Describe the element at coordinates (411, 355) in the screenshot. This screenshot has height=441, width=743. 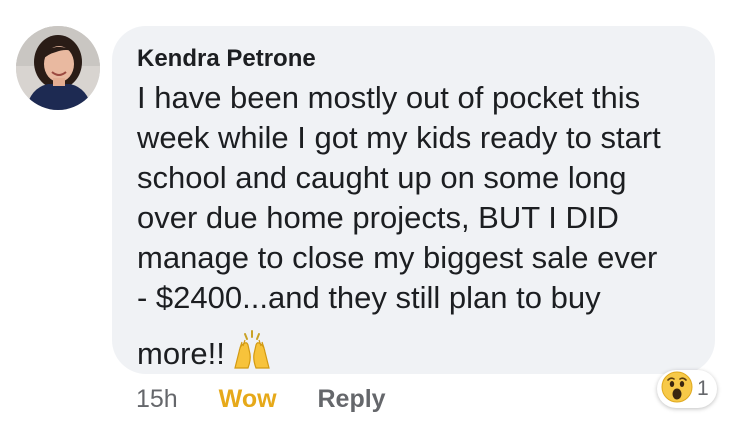
I see `comment-line-final: more!!` at that location.